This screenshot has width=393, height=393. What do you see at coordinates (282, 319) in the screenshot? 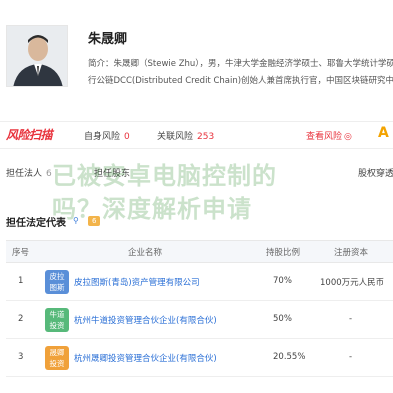
I see `share-ratio: 50%` at bounding box center [282, 319].